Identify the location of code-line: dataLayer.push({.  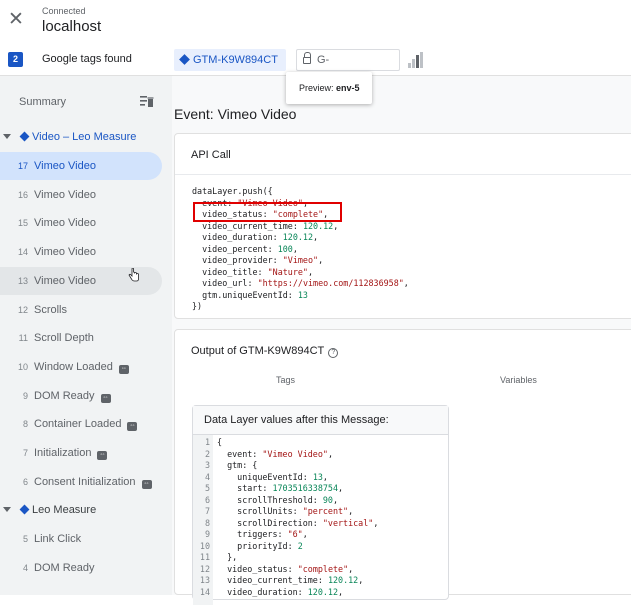
(232, 191).